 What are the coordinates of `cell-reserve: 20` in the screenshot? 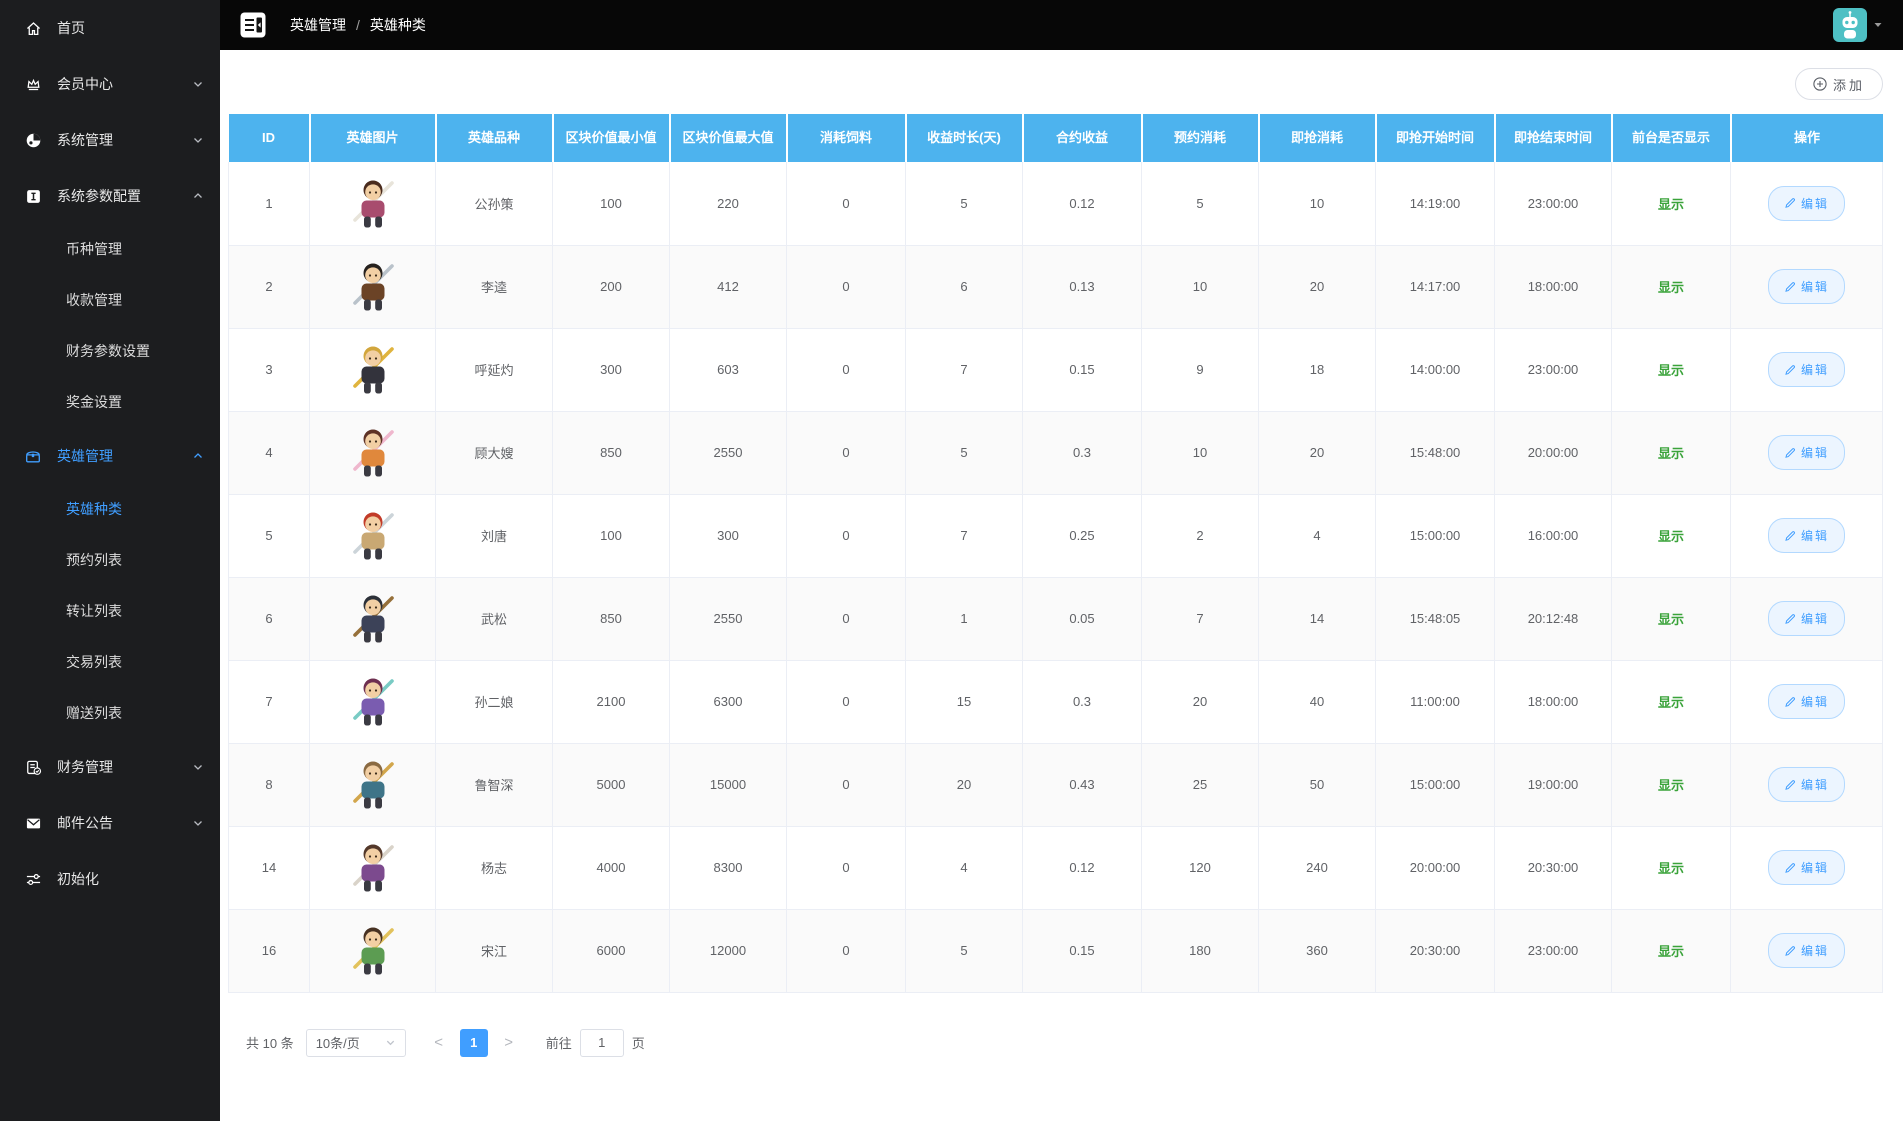 It's located at (1200, 702).